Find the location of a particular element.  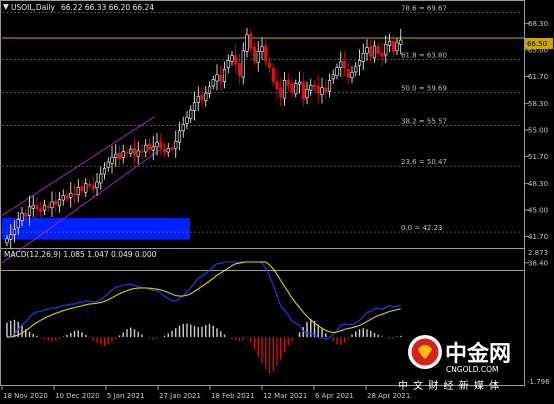

macd-main-line is located at coordinates (203, 300).